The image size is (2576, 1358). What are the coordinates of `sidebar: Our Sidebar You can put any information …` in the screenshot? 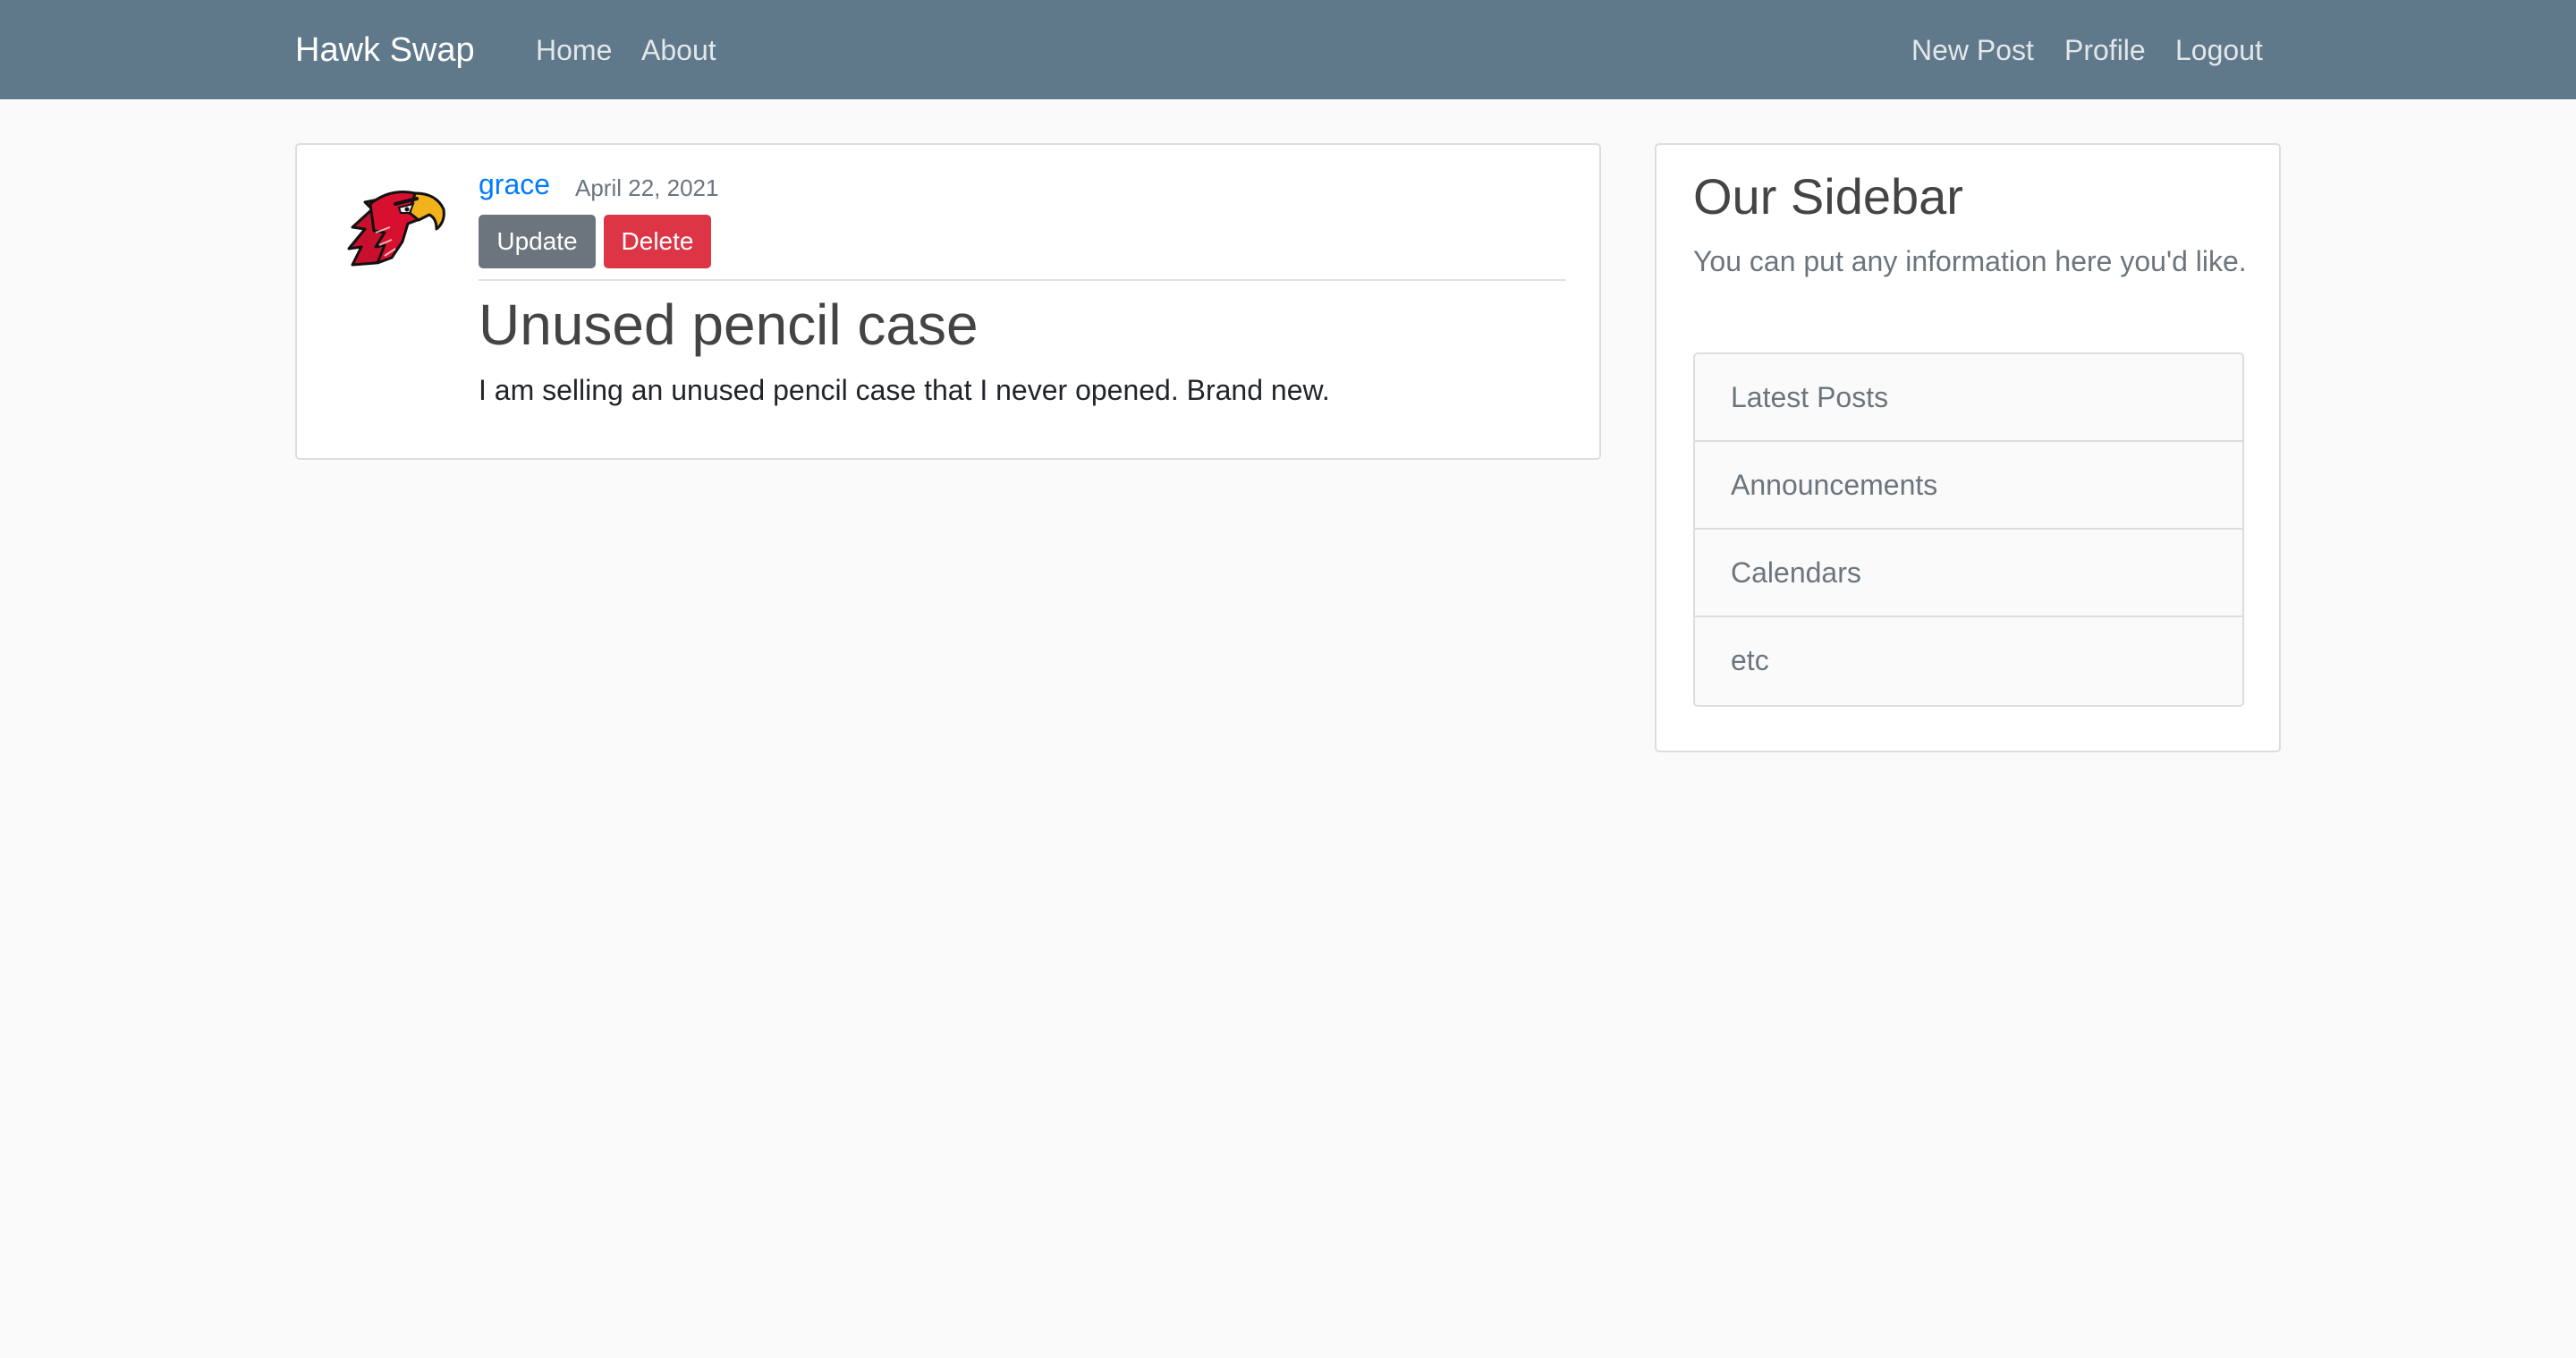 It's located at (1968, 447).